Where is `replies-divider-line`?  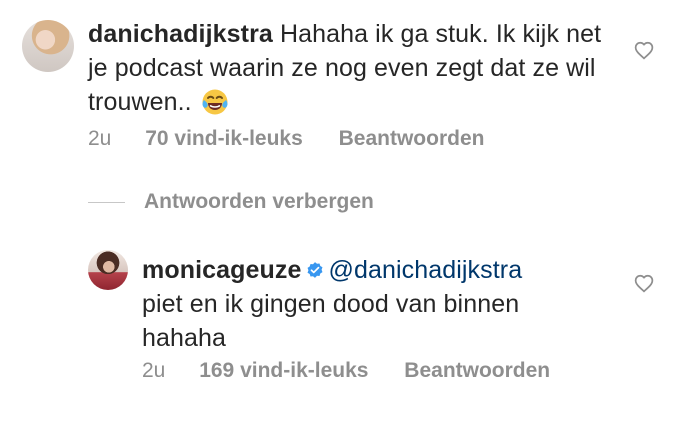 replies-divider-line is located at coordinates (106, 202).